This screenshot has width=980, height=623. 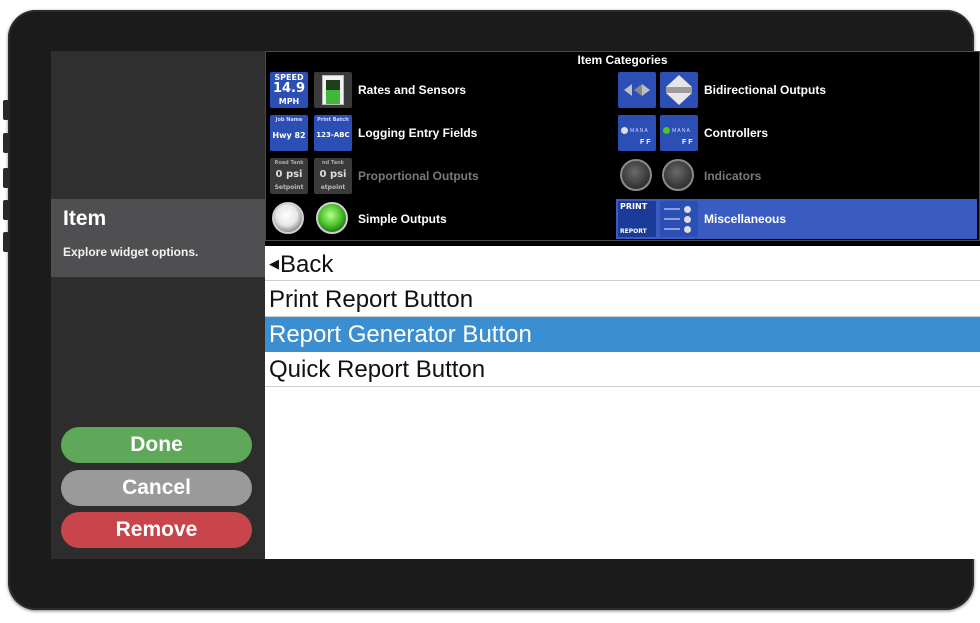 I want to click on category-label: Miscellaneous, so click(x=745, y=219).